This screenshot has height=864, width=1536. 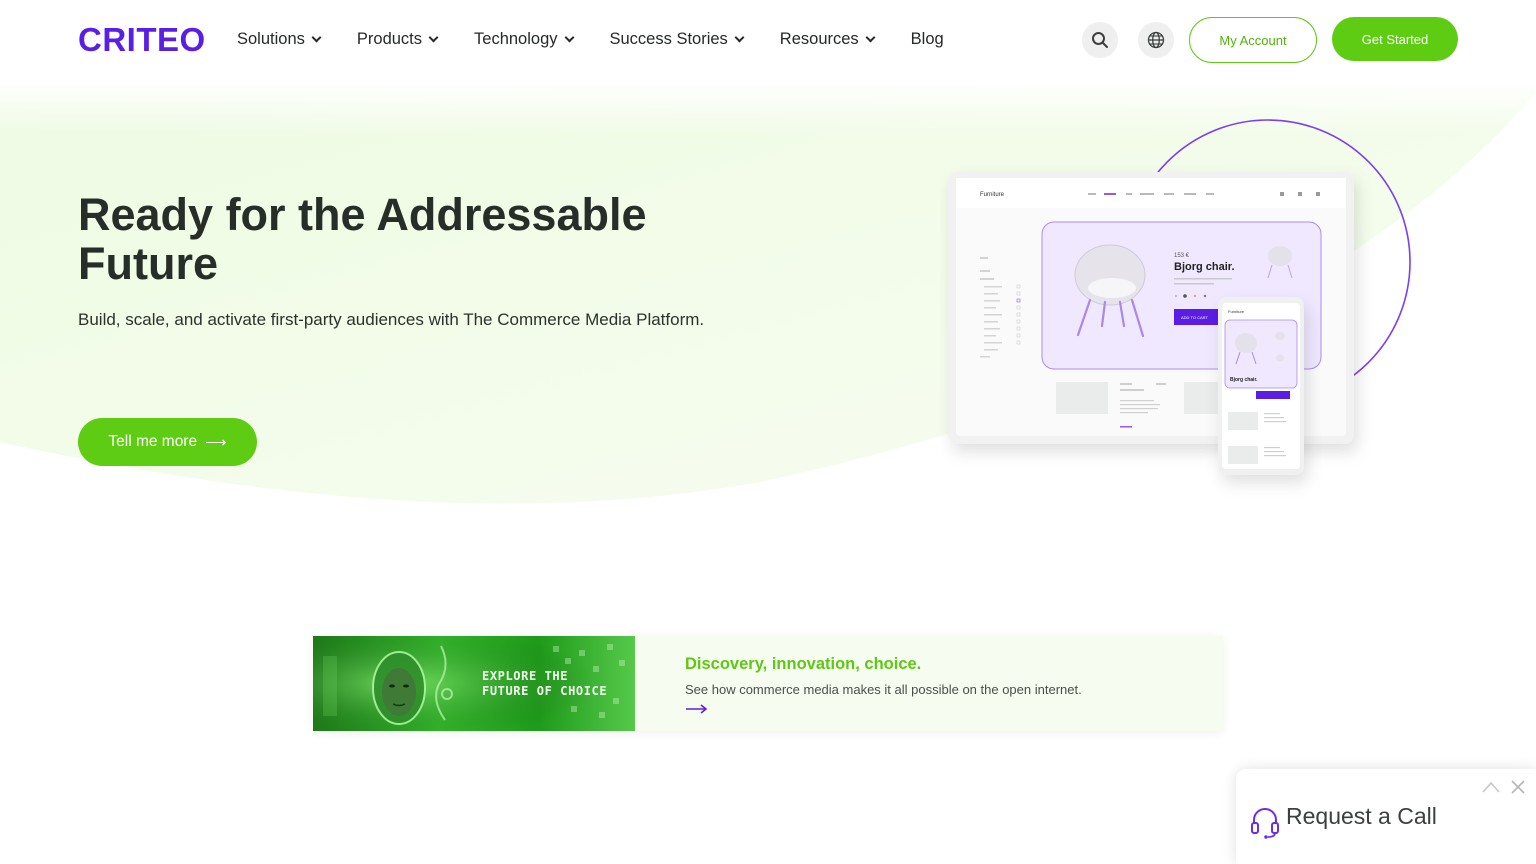 I want to click on request-call-widget: Request a Call, so click(x=1386, y=816).